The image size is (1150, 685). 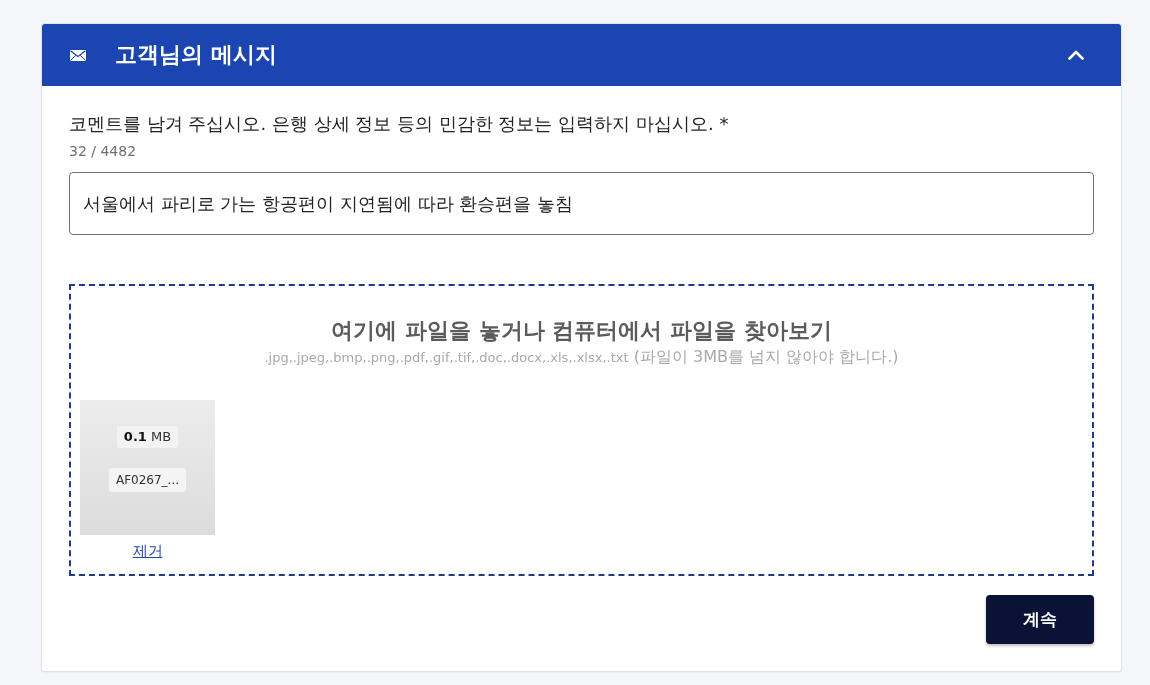 What do you see at coordinates (78, 55) in the screenshot?
I see `envelope-icon` at bounding box center [78, 55].